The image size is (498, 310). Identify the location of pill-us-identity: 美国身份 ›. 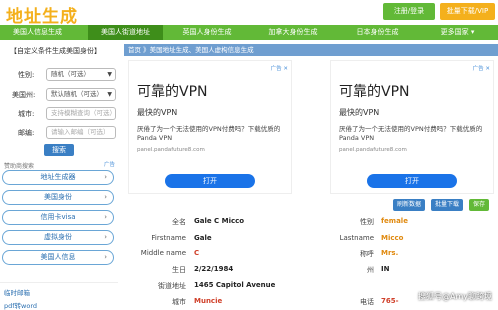
(58, 197).